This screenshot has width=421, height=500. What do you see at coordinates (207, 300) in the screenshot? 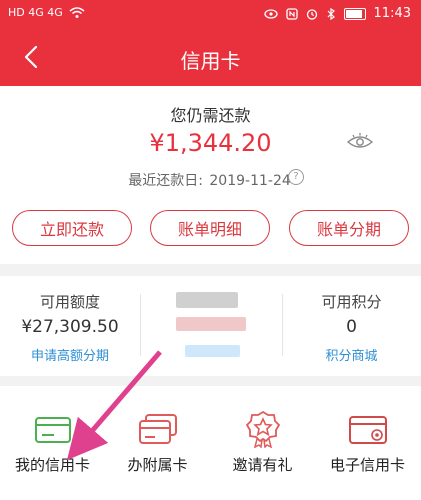
I see `redacted-card-name` at bounding box center [207, 300].